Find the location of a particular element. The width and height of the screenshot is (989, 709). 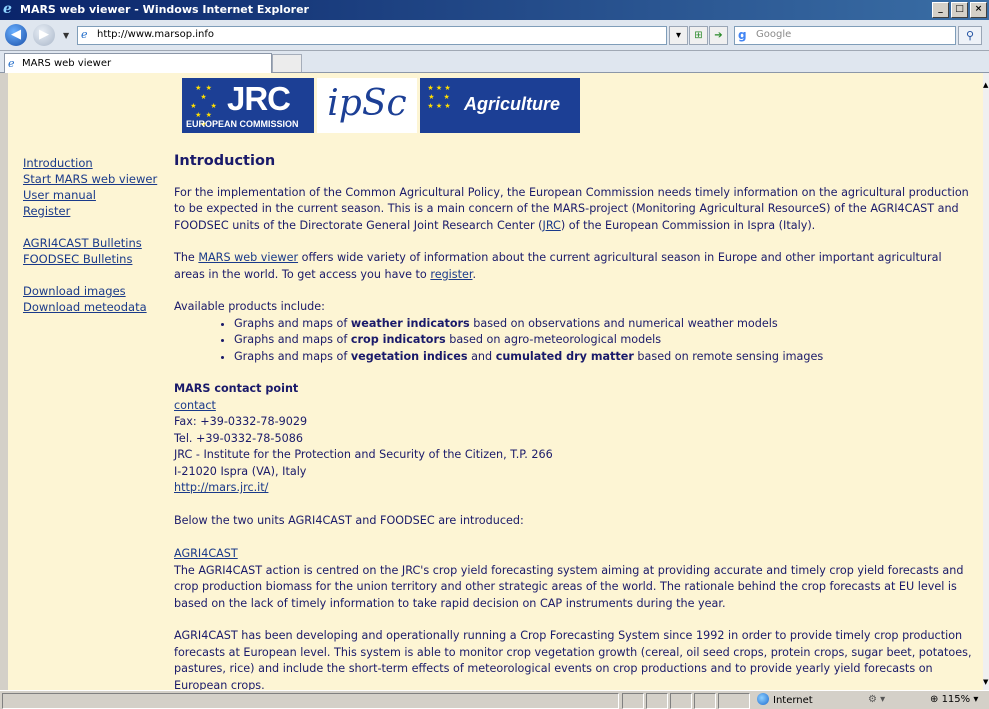

tab-label: MARS web viewer is located at coordinates (67, 63).